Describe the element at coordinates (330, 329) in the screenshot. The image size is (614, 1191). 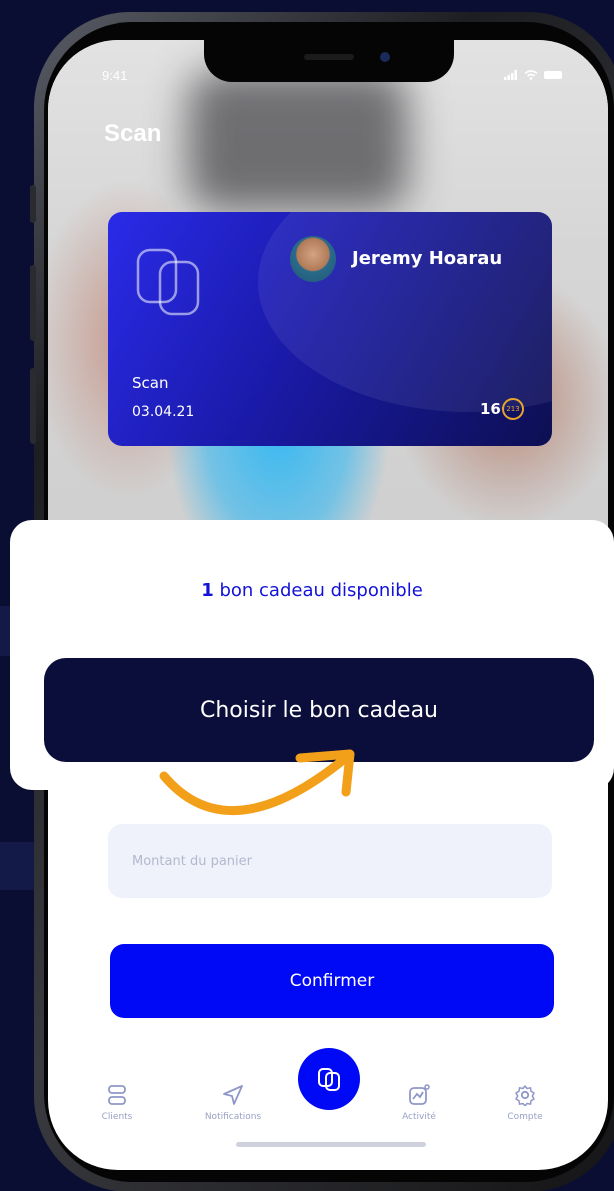
I see `loyalty-card: Jeremy Hoarau Scan 03.04.21 16 213` at that location.